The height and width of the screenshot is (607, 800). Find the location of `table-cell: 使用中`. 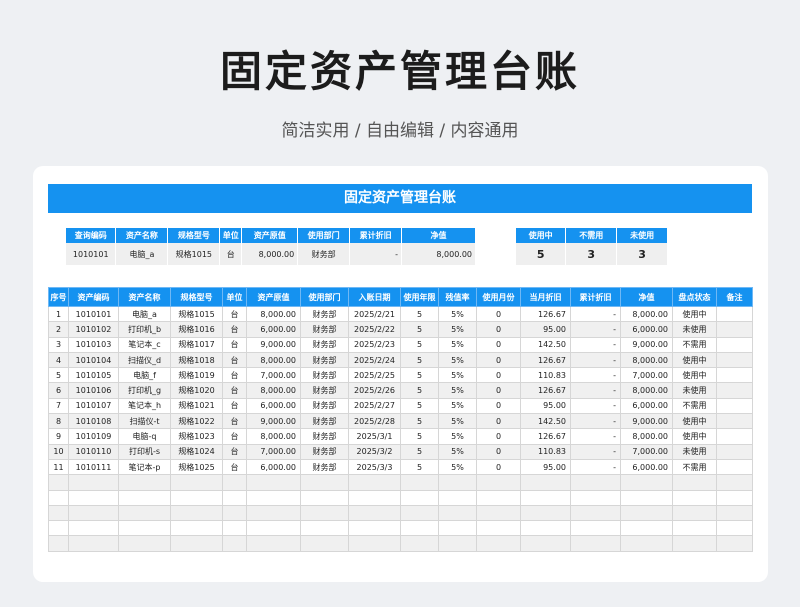

table-cell: 使用中 is located at coordinates (694, 436).